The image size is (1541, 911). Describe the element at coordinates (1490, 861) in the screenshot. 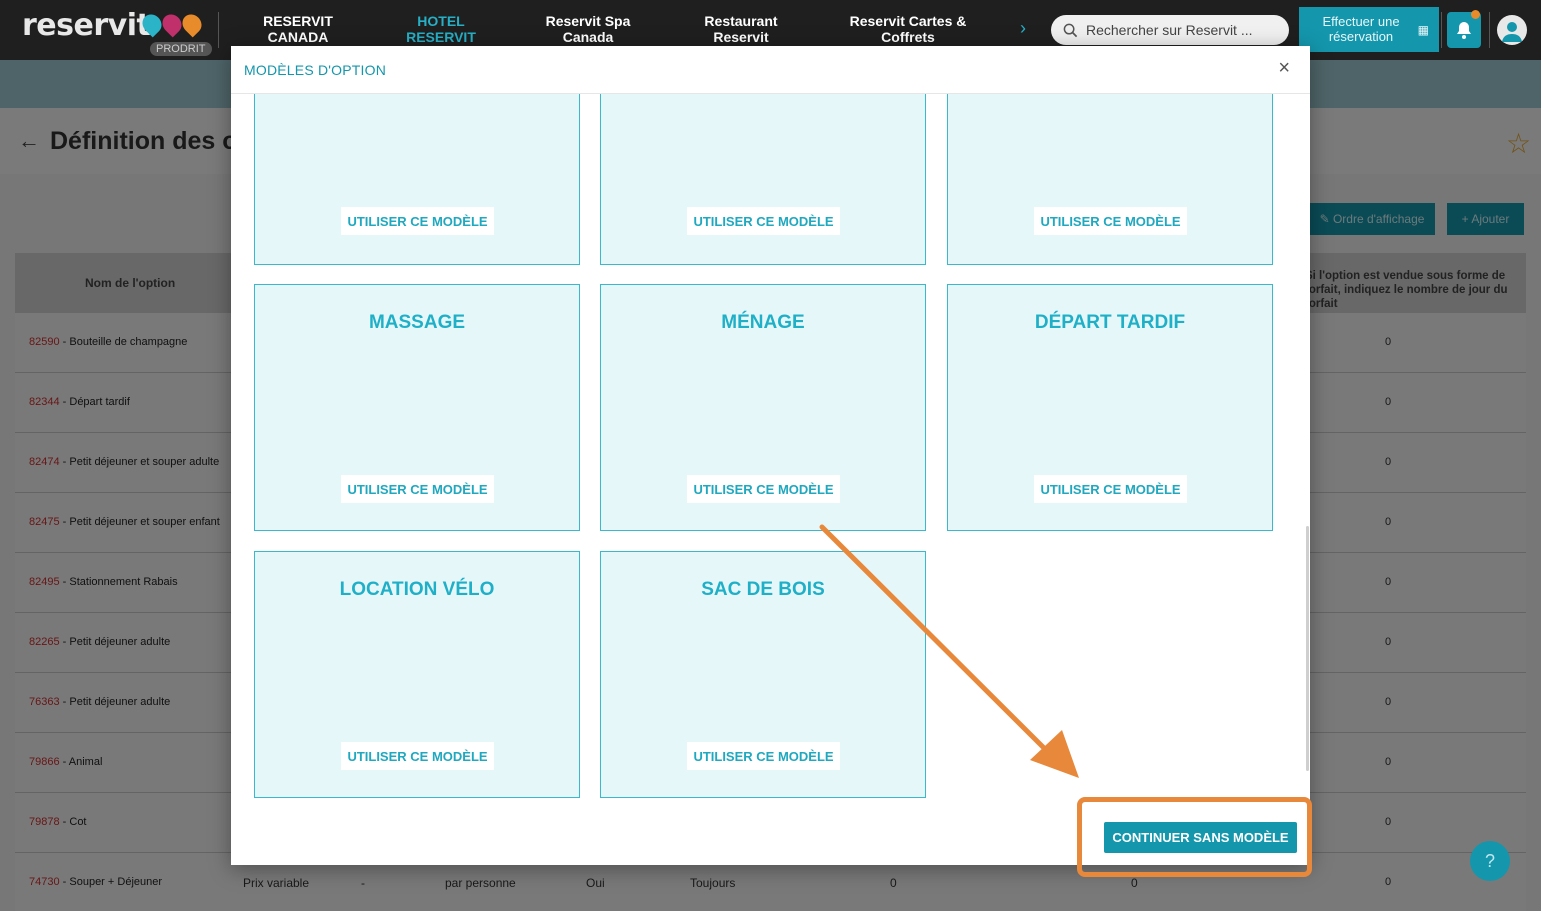

I see `help-button: ?` at that location.